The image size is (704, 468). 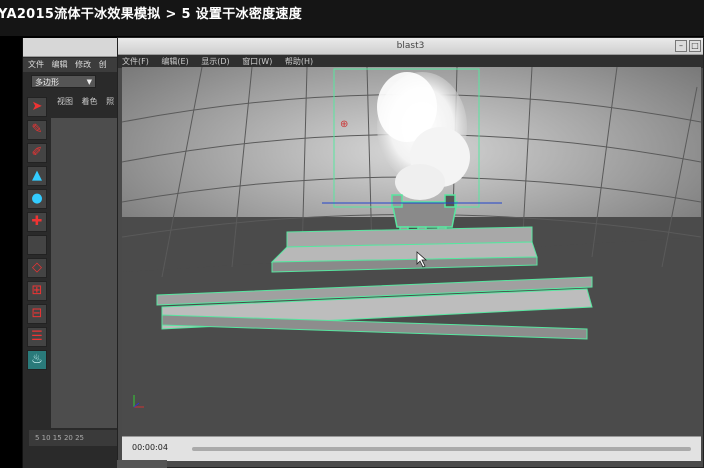 I want to click on layout-side-icon: ⊟, so click(x=37, y=314).